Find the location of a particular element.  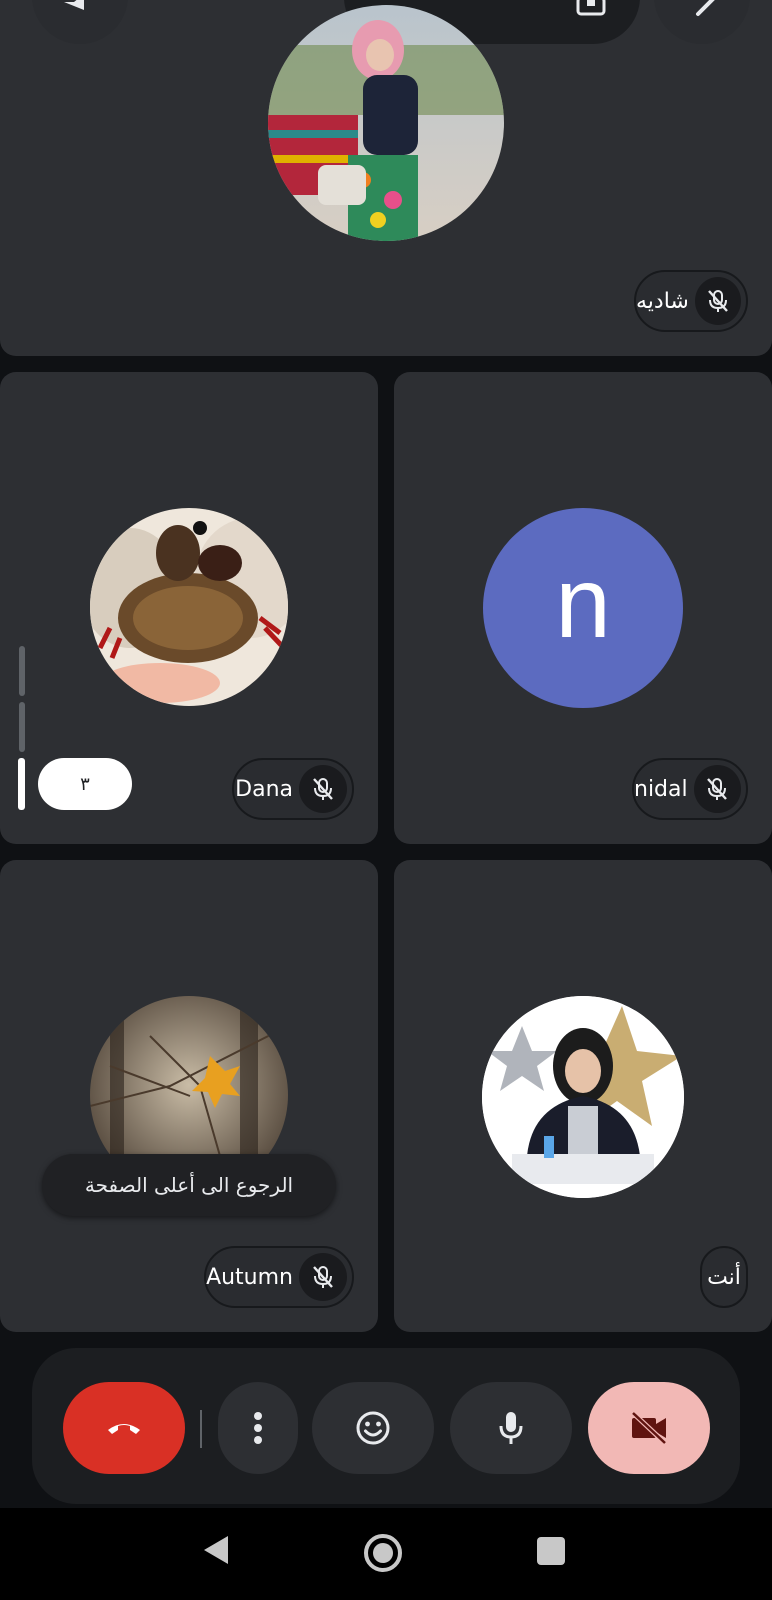

participant-name-top: شاديه is located at coordinates (662, 301).